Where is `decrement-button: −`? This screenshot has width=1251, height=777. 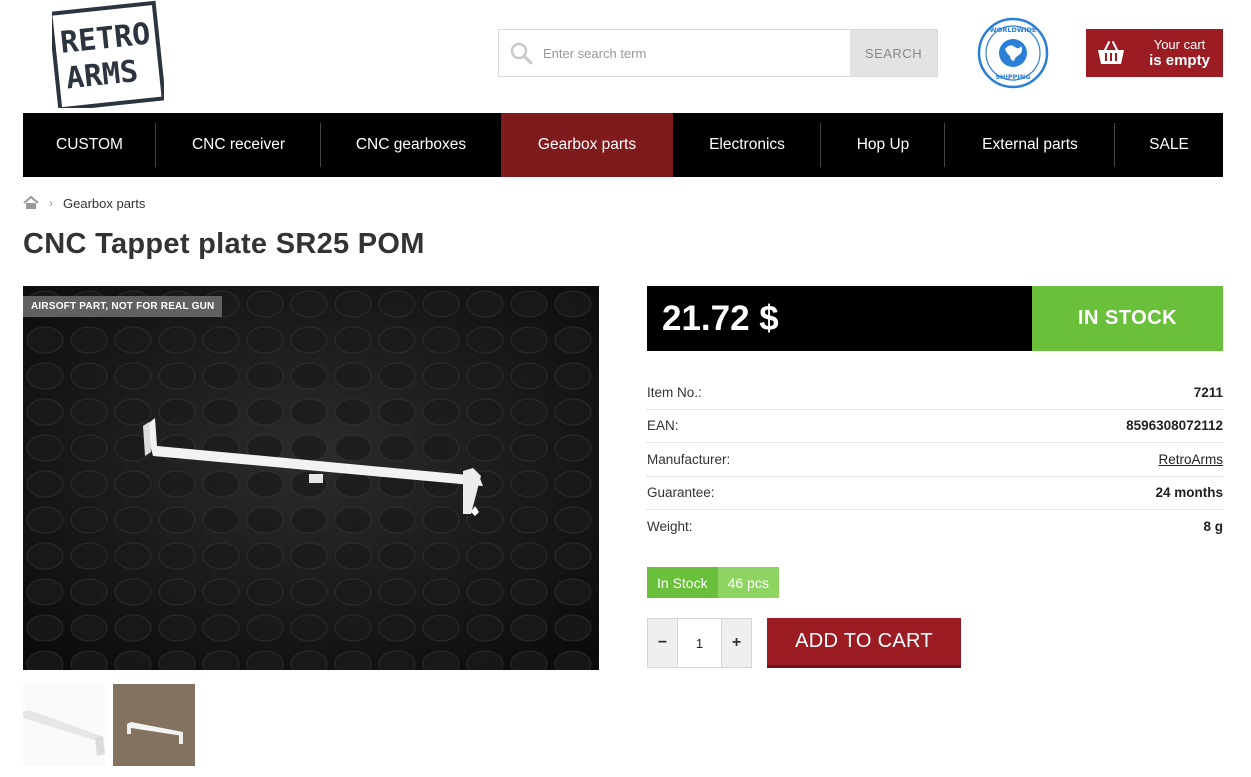 decrement-button: − is located at coordinates (662, 643).